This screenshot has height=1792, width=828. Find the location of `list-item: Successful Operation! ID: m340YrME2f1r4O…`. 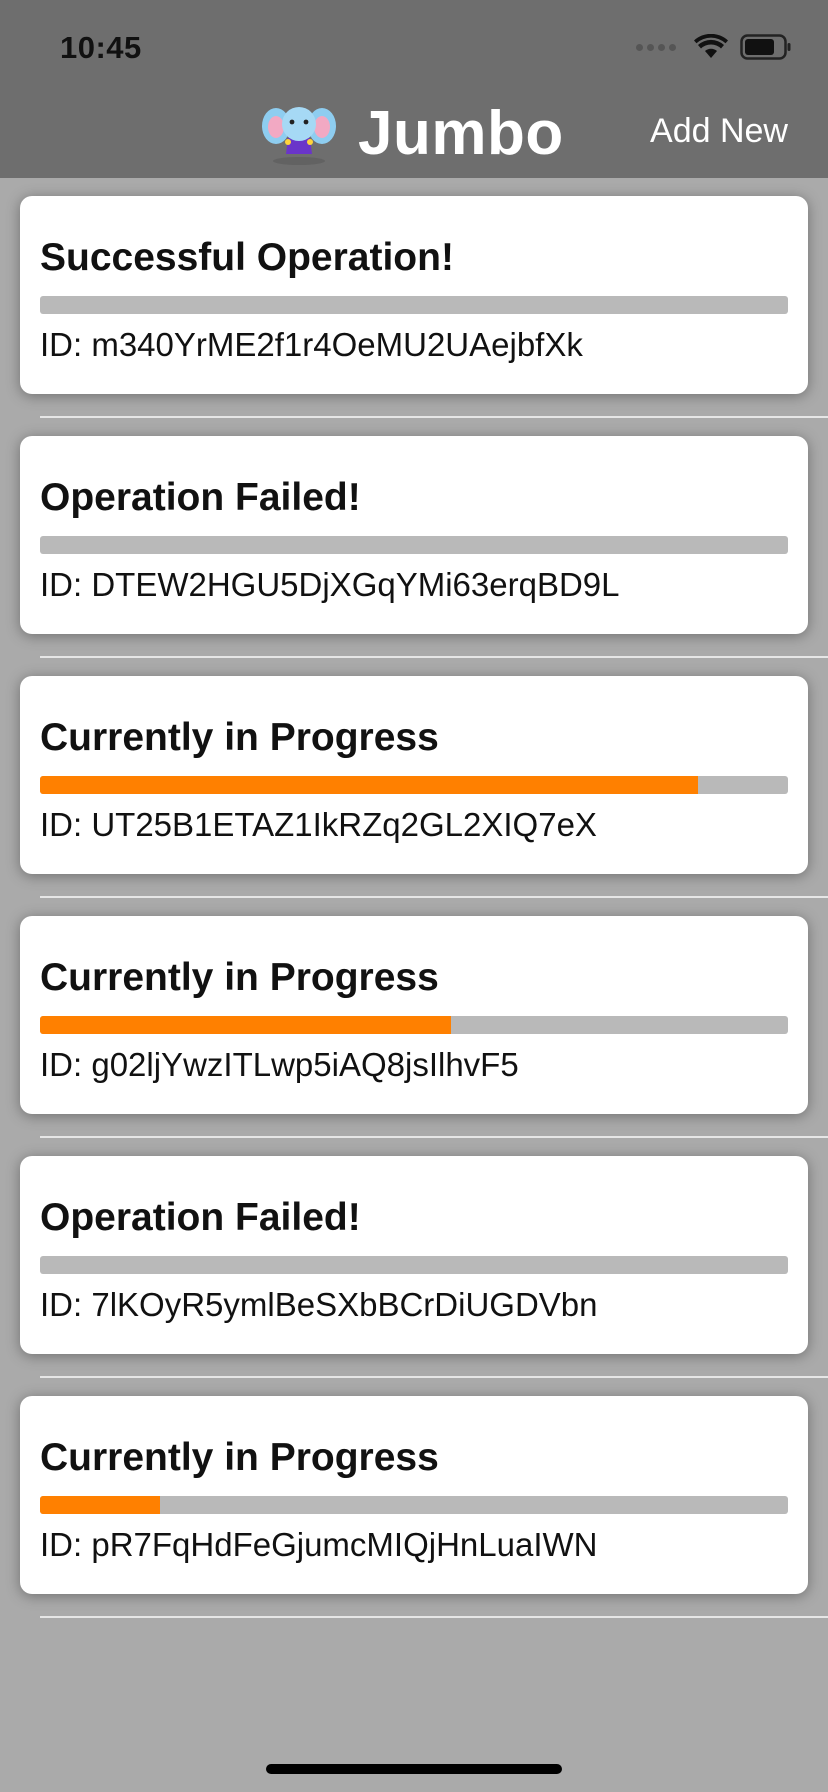

list-item: Successful Operation! ID: m340YrME2f1r4O… is located at coordinates (414, 298).